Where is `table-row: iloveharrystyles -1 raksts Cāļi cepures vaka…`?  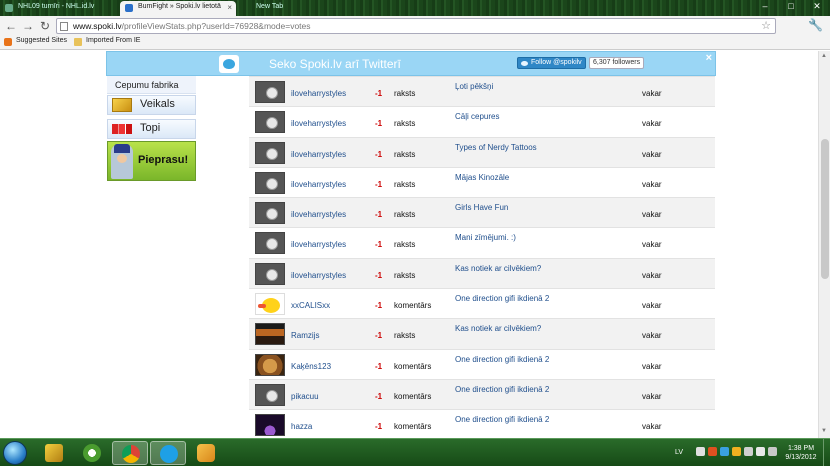
table-row: iloveharrystyles -1 raksts Cāļi cepures vaka… is located at coordinates (482, 121).